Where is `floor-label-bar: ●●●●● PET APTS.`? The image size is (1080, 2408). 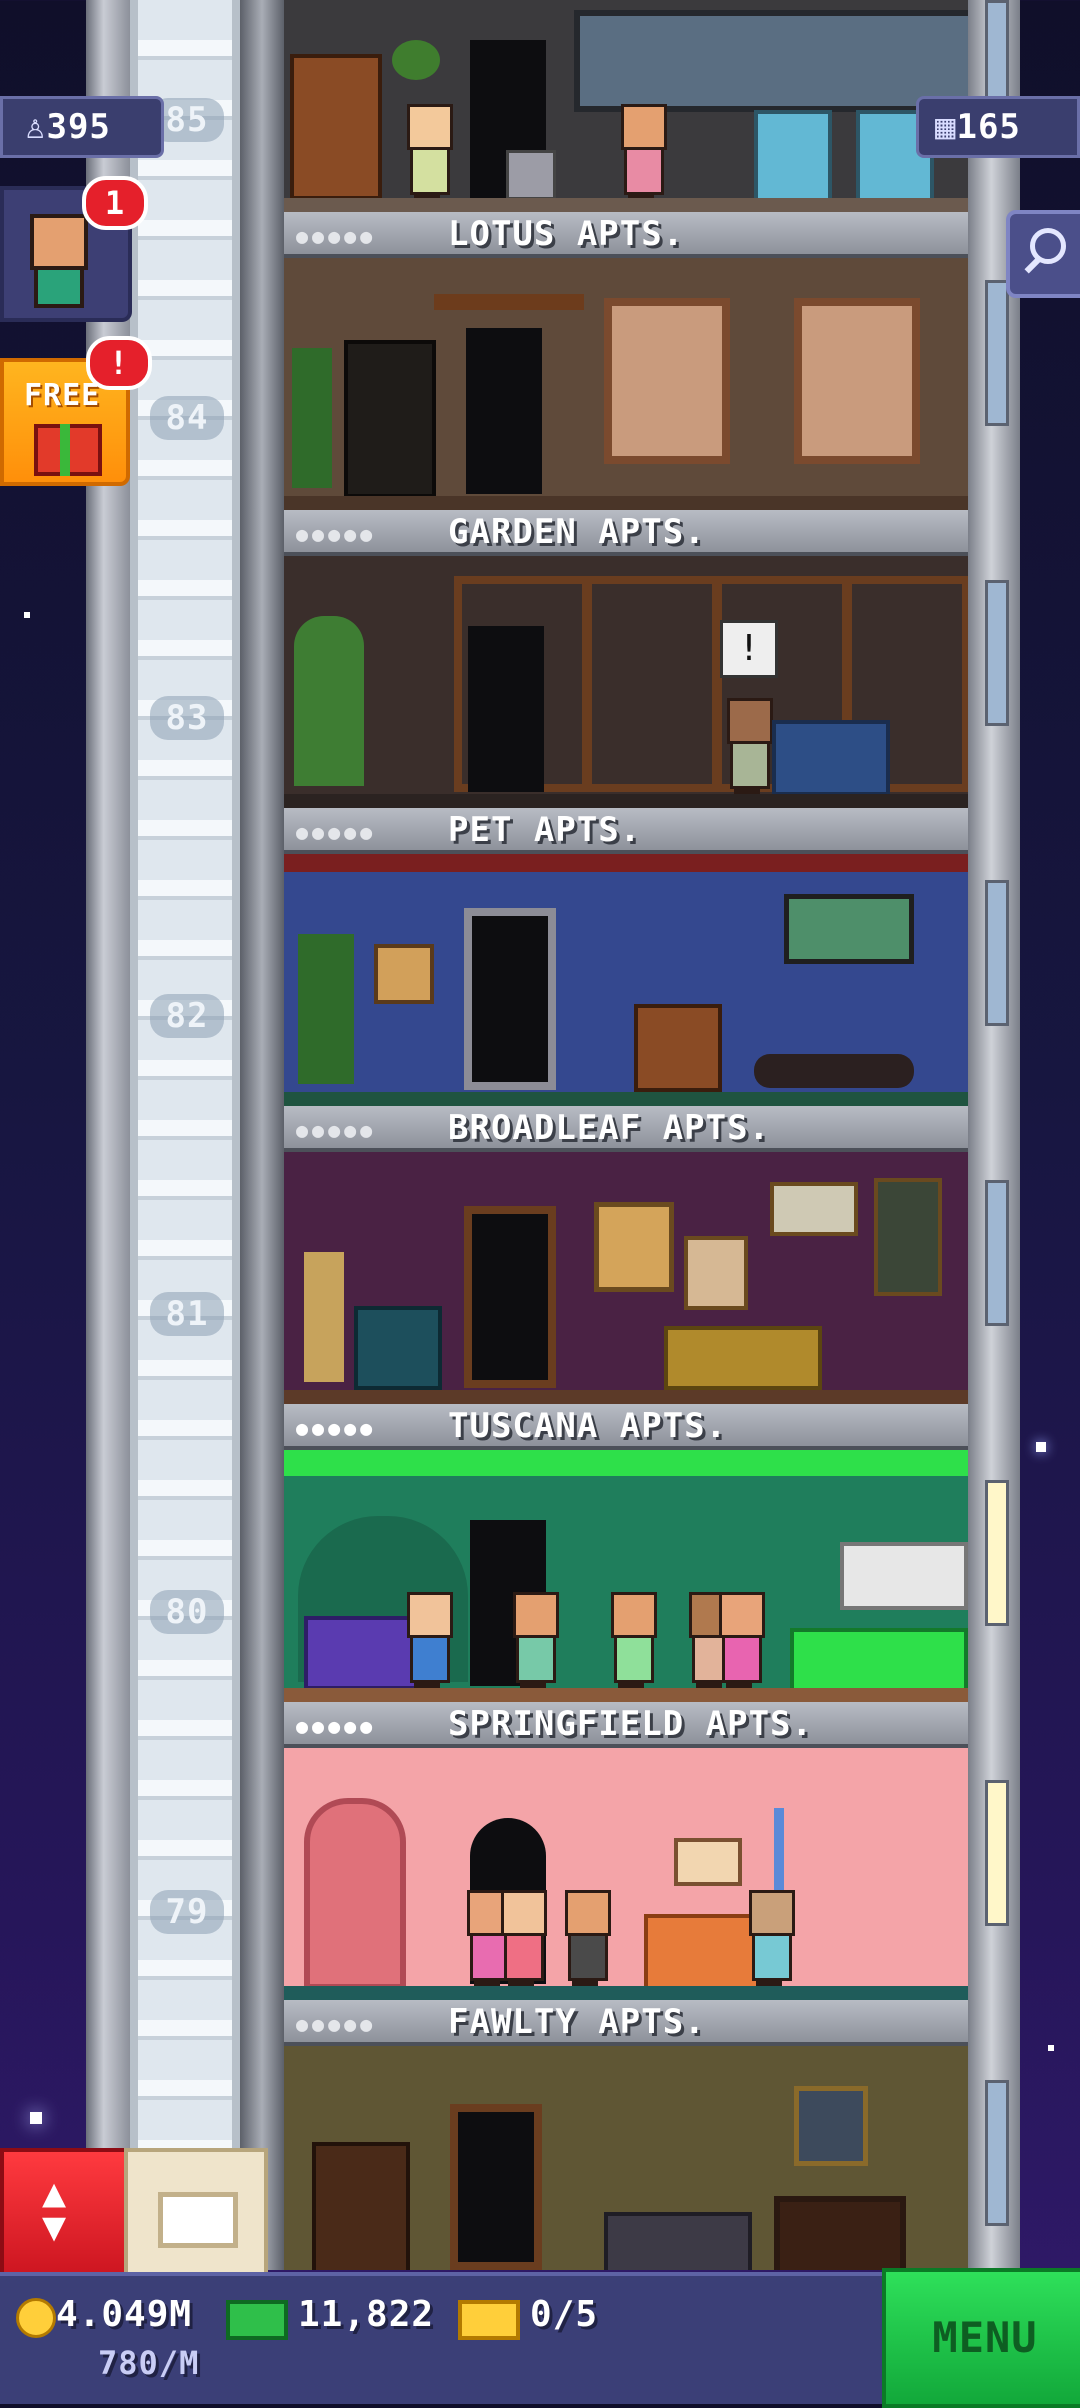
floor-label-bar: ●●●●● PET APTS. is located at coordinates (626, 831).